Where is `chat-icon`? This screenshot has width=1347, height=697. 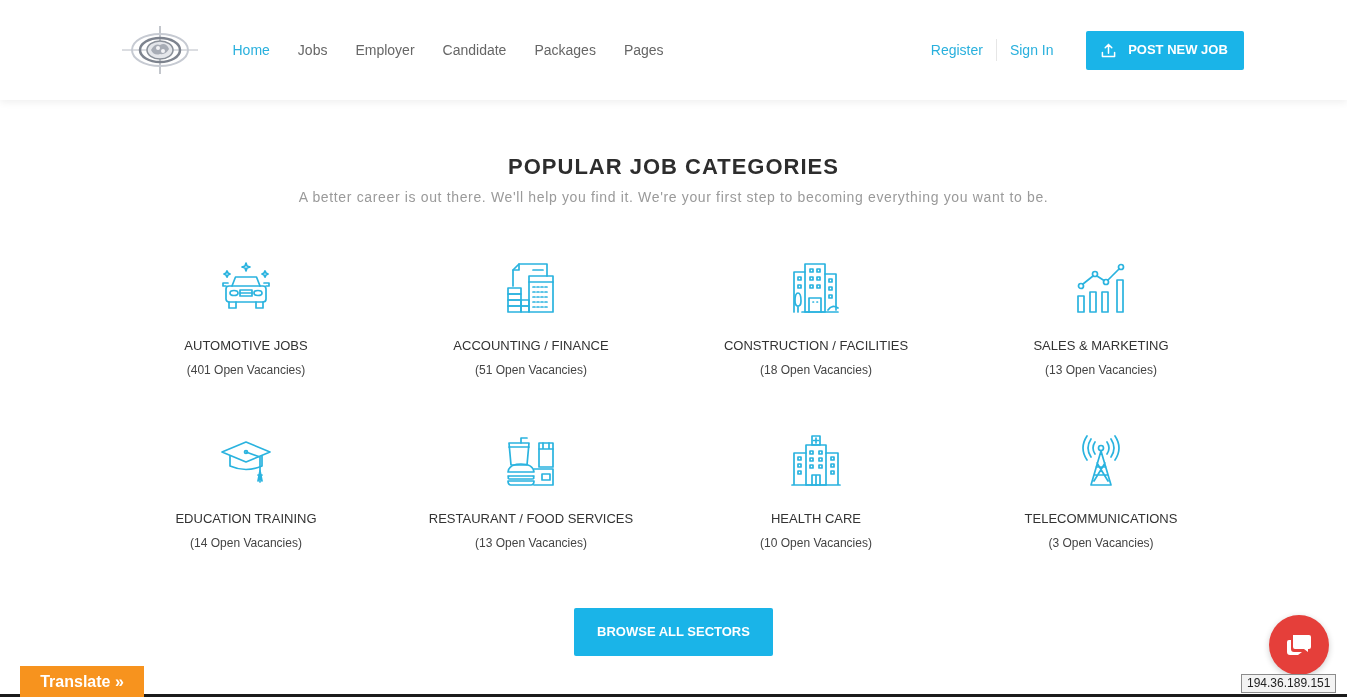 chat-icon is located at coordinates (1299, 645).